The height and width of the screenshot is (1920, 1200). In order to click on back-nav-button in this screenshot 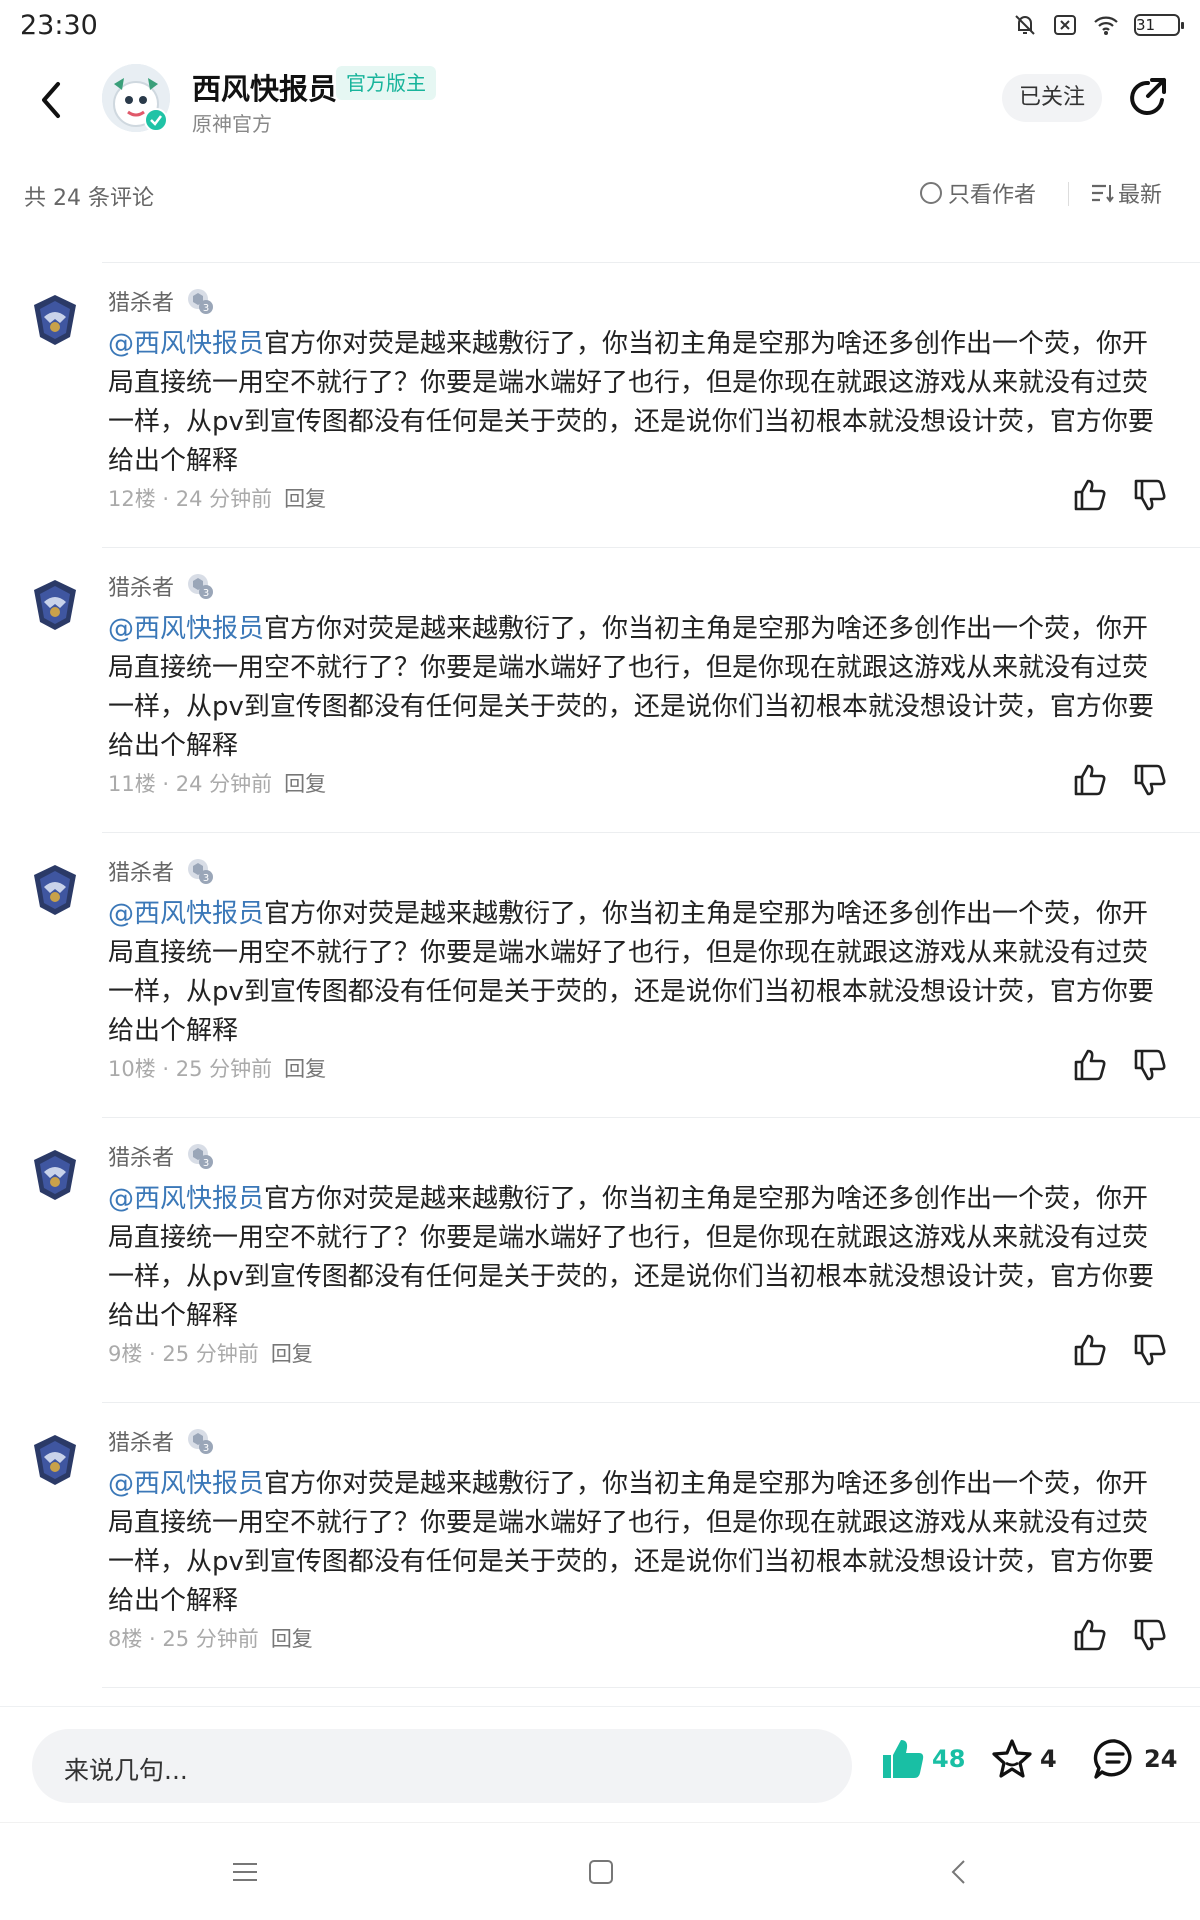, I will do `click(959, 1872)`.